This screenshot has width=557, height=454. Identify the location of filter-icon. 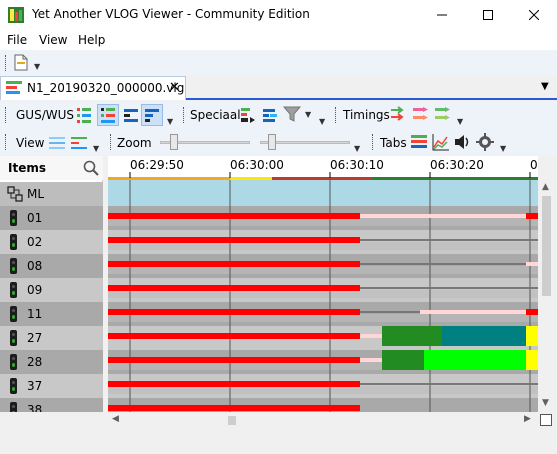
(292, 114).